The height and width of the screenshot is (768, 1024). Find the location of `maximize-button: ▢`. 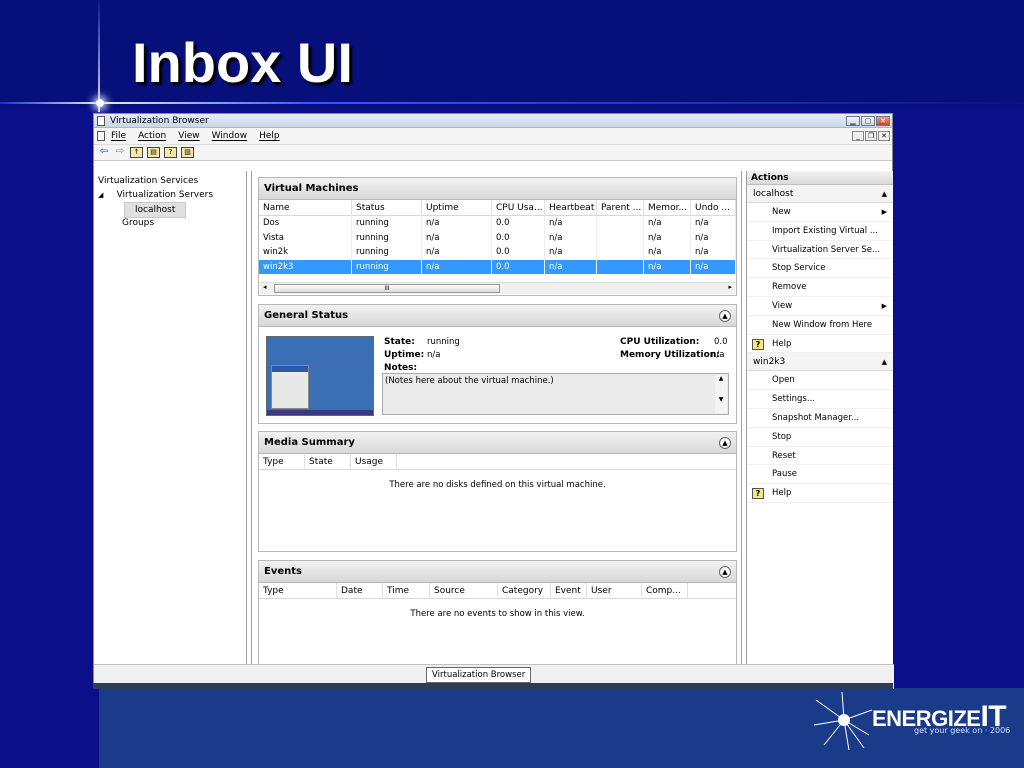

maximize-button: ▢ is located at coordinates (868, 120).